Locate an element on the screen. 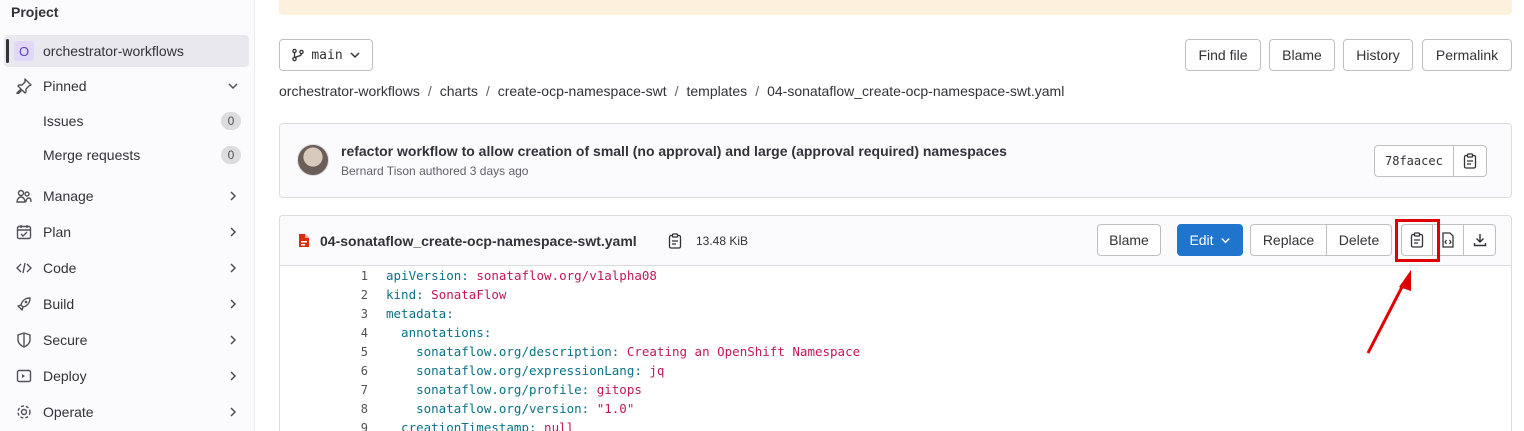  thumbtack-icon is located at coordinates (24, 86).